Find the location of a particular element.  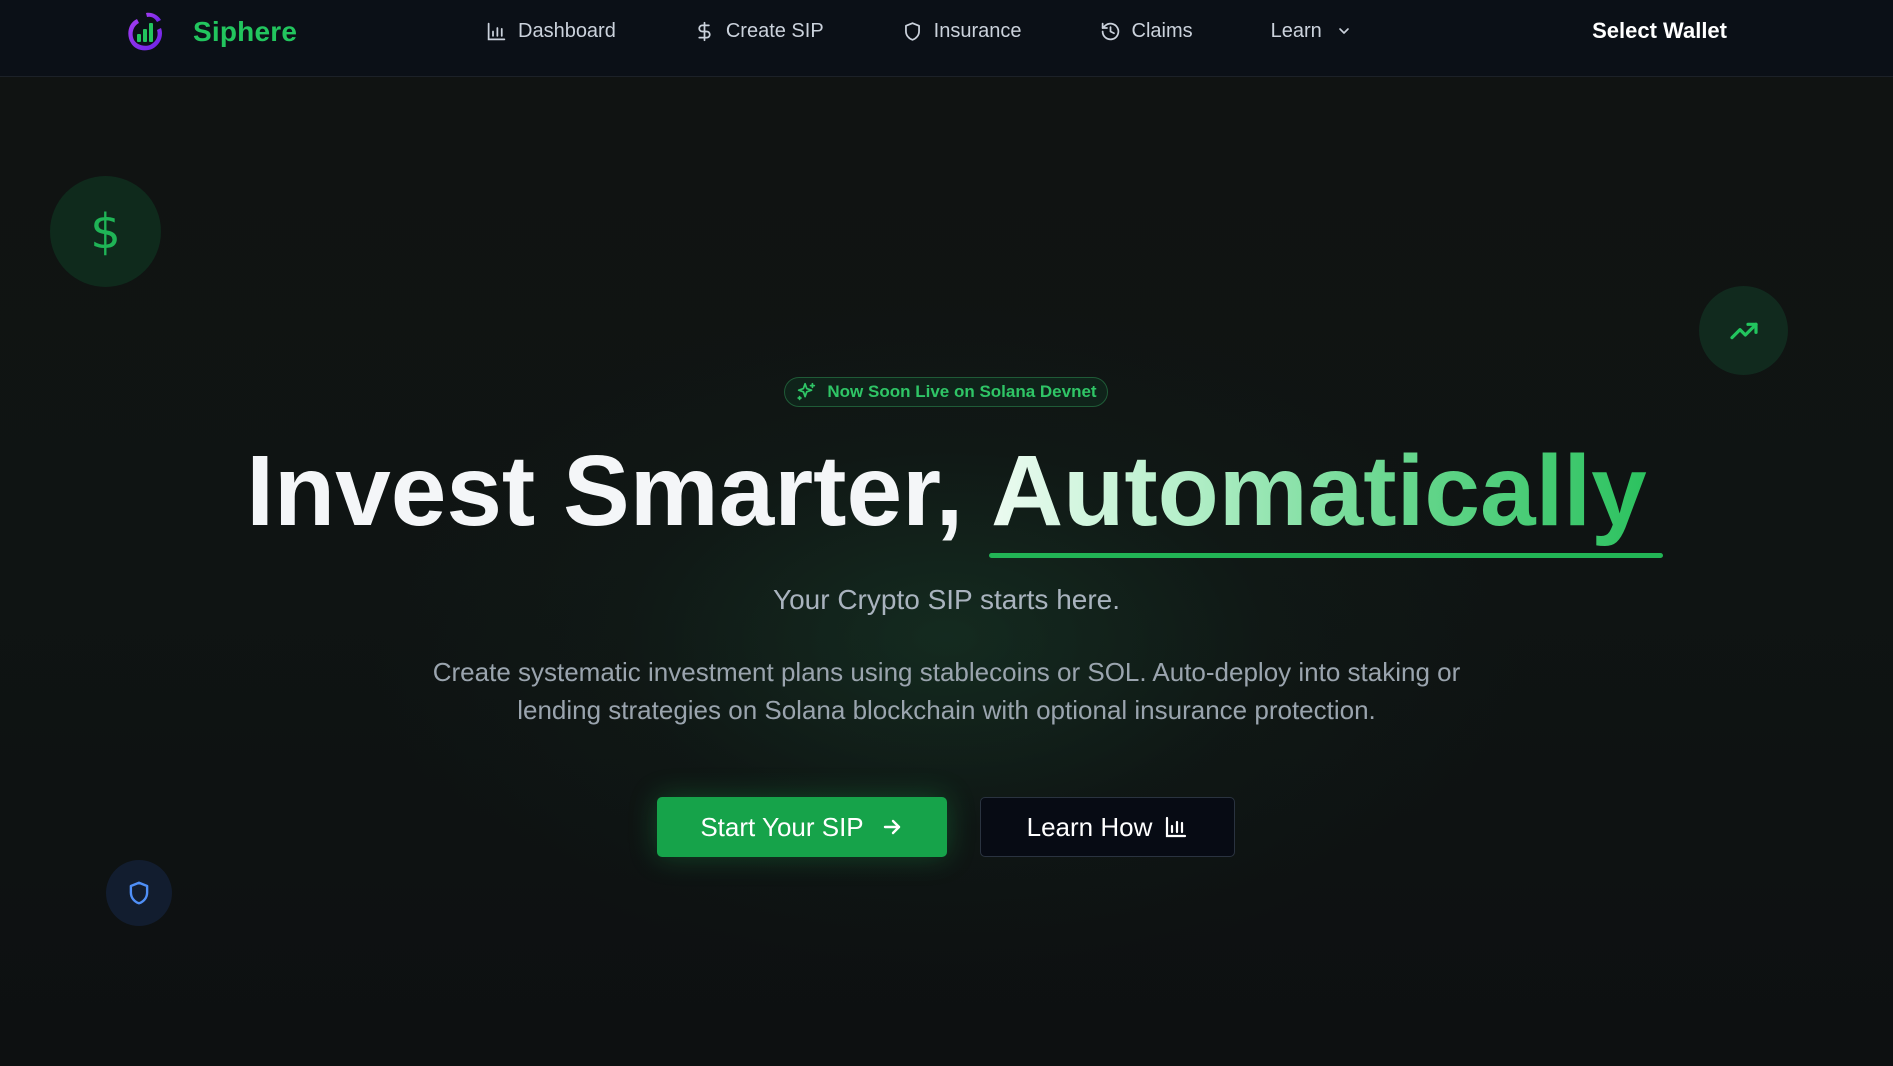

sparkles-icon is located at coordinates (806, 391).